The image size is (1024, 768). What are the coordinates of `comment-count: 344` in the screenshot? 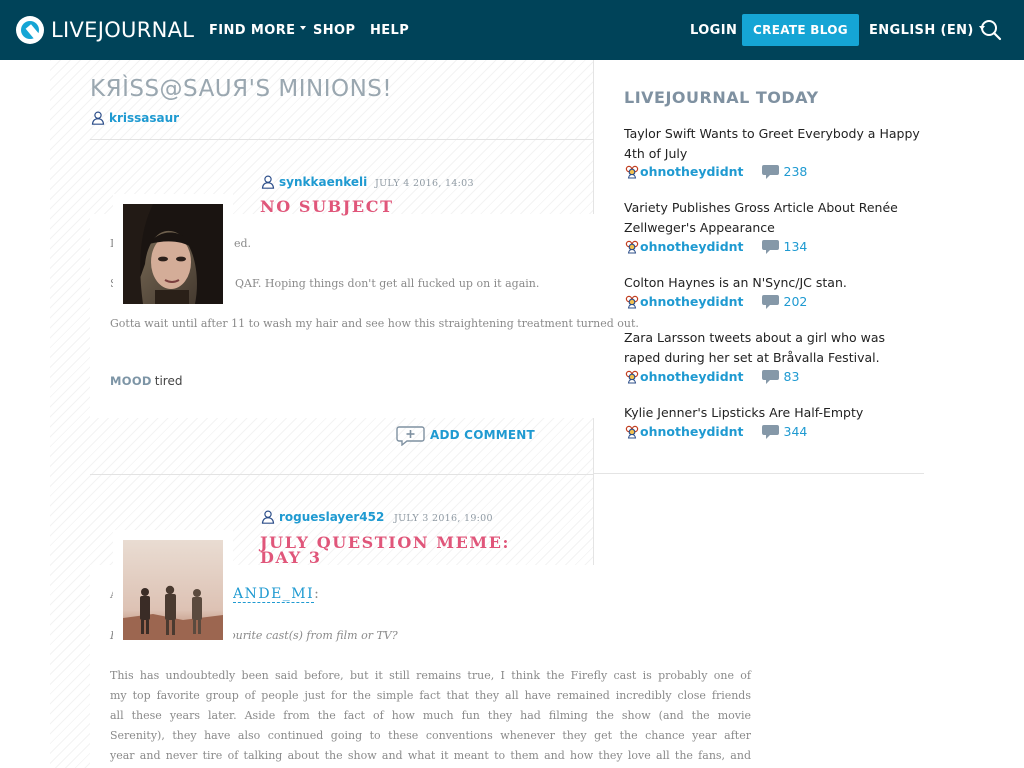 It's located at (784, 431).